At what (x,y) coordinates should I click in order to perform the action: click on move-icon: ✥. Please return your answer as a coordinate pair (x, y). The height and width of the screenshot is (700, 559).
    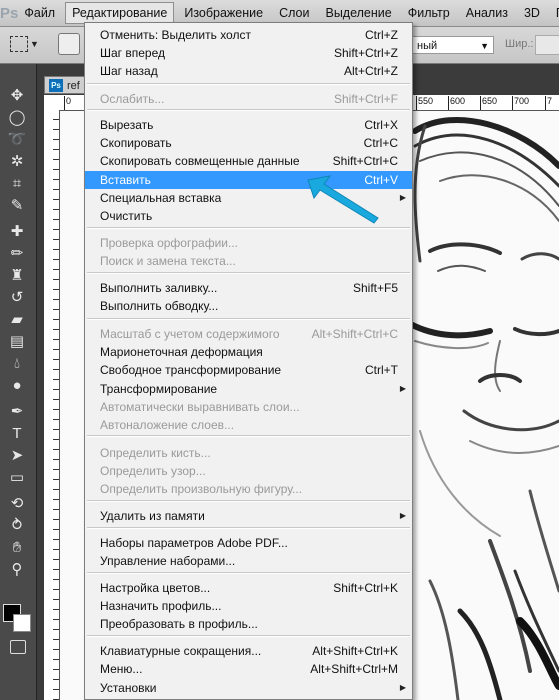
    Looking at the image, I should click on (17, 96).